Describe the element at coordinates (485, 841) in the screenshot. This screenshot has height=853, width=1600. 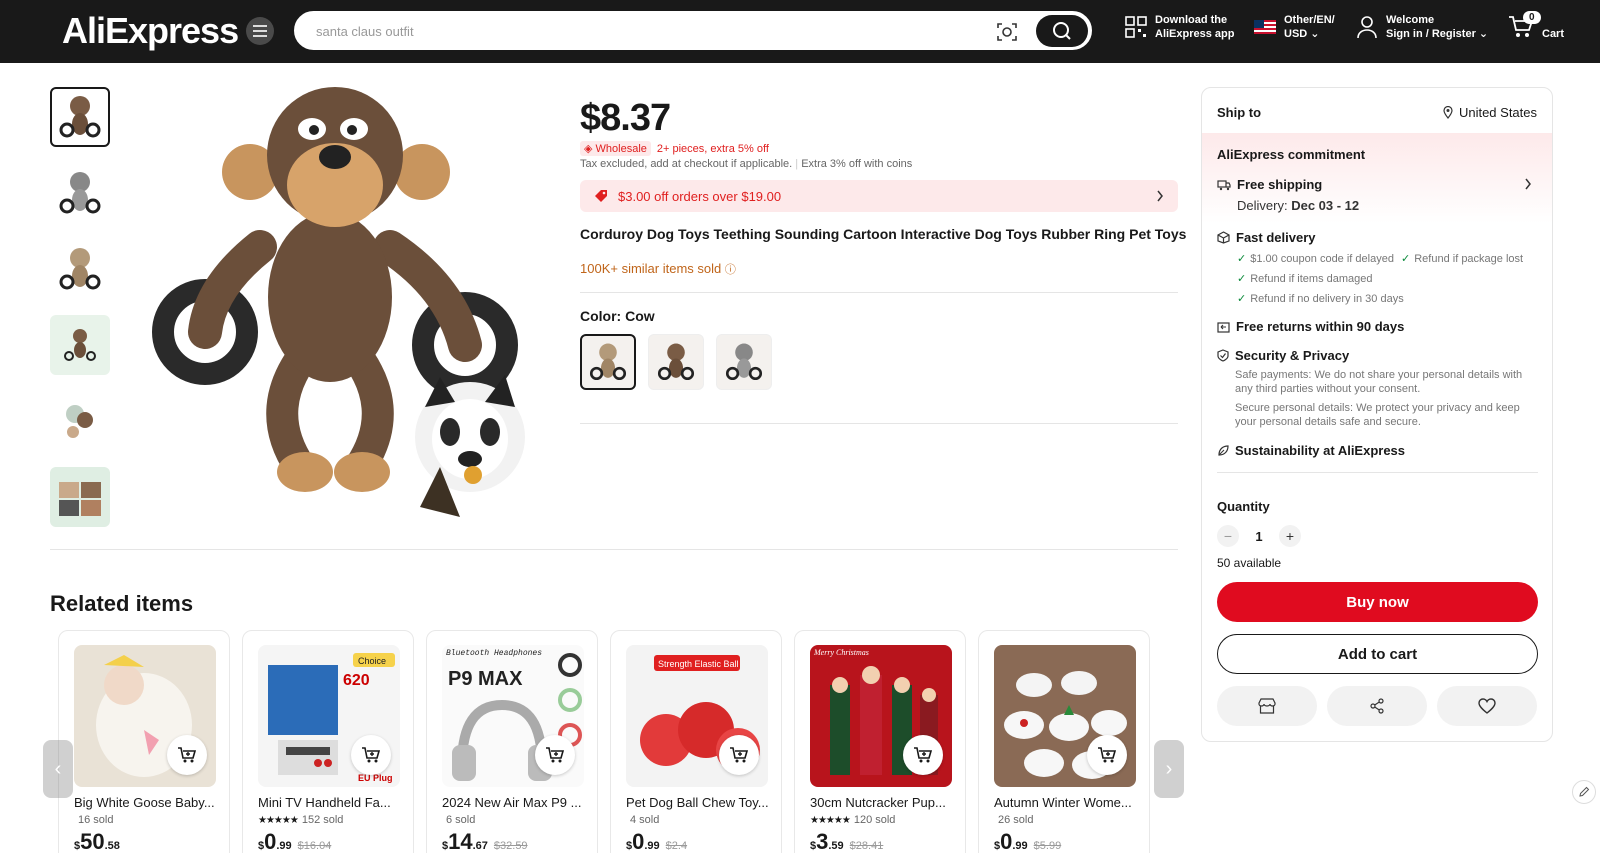
I see `item-price: $14.67 $32.59` at that location.